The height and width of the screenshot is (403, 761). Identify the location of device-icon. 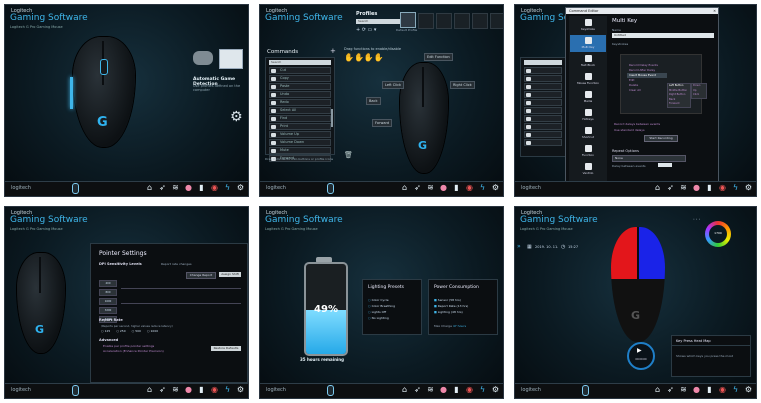
(203, 58).